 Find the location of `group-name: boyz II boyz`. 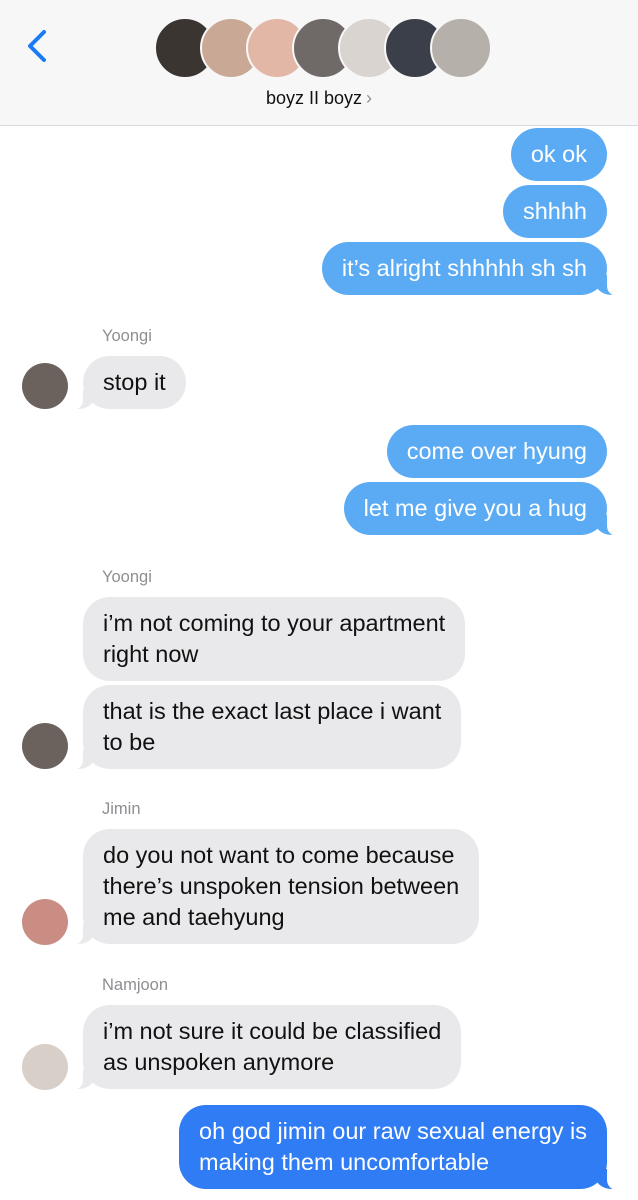

group-name: boyz II boyz is located at coordinates (314, 98).